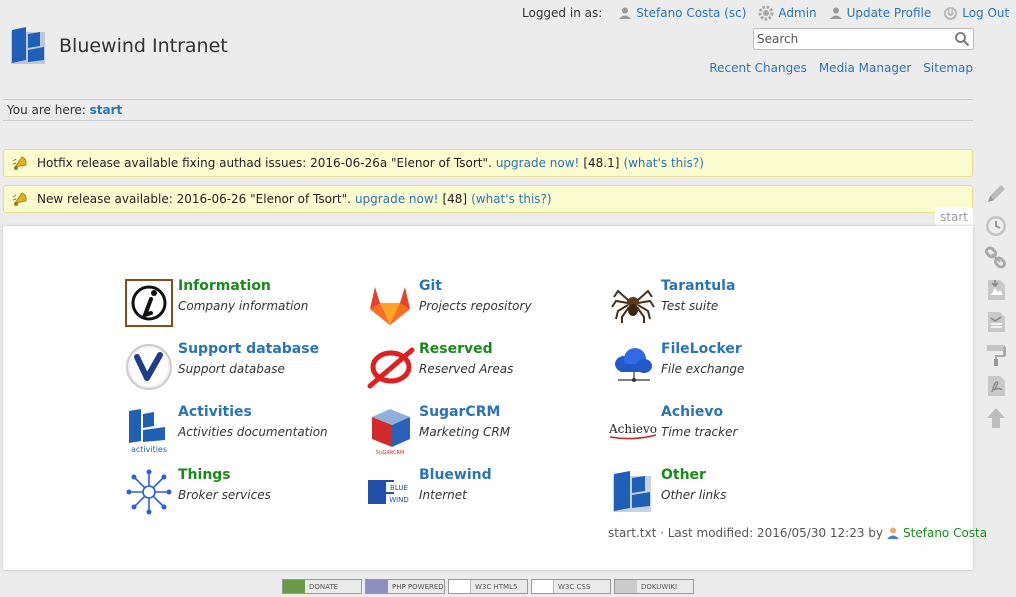 This screenshot has width=1016, height=597. What do you see at coordinates (865, 68) in the screenshot?
I see `media-manager-link: Media Manager` at bounding box center [865, 68].